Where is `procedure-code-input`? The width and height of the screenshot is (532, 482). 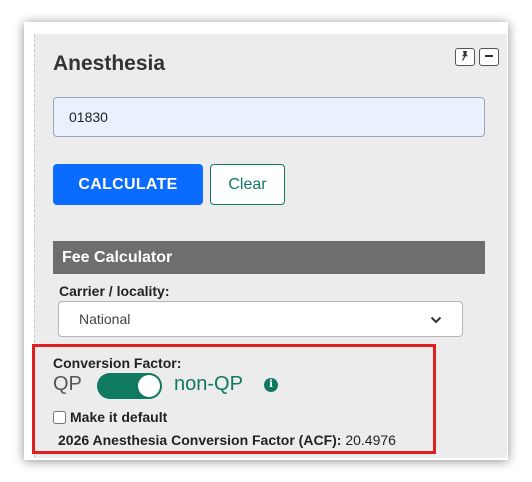
procedure-code-input is located at coordinates (269, 117).